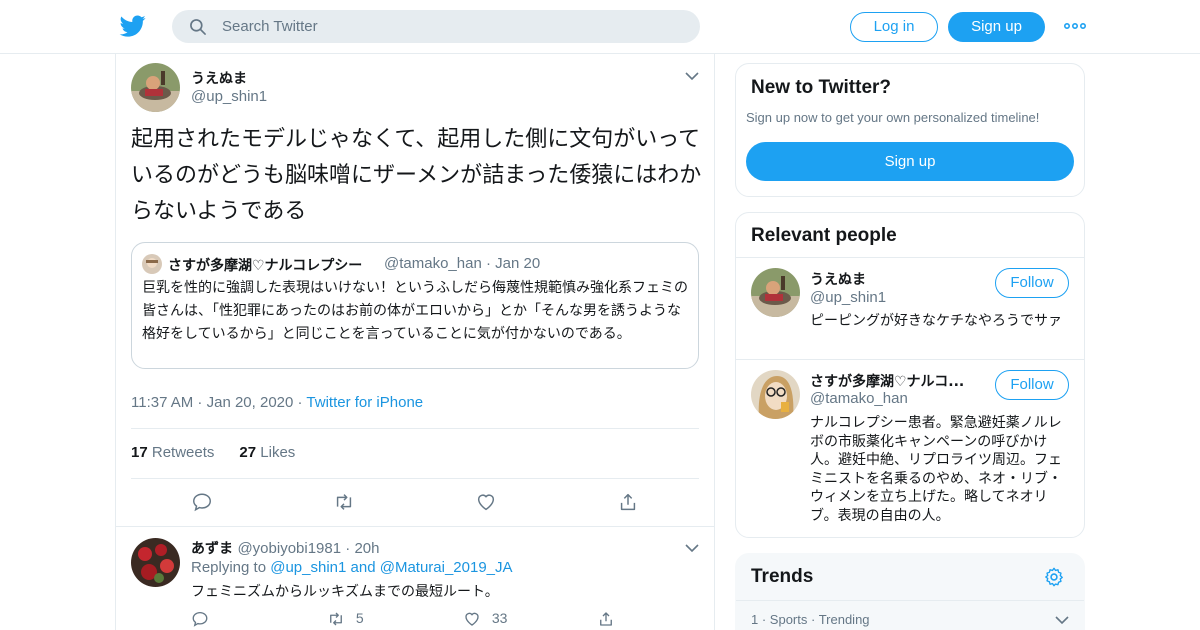 The height and width of the screenshot is (630, 1200). I want to click on twitter-bird-icon, so click(133, 26).